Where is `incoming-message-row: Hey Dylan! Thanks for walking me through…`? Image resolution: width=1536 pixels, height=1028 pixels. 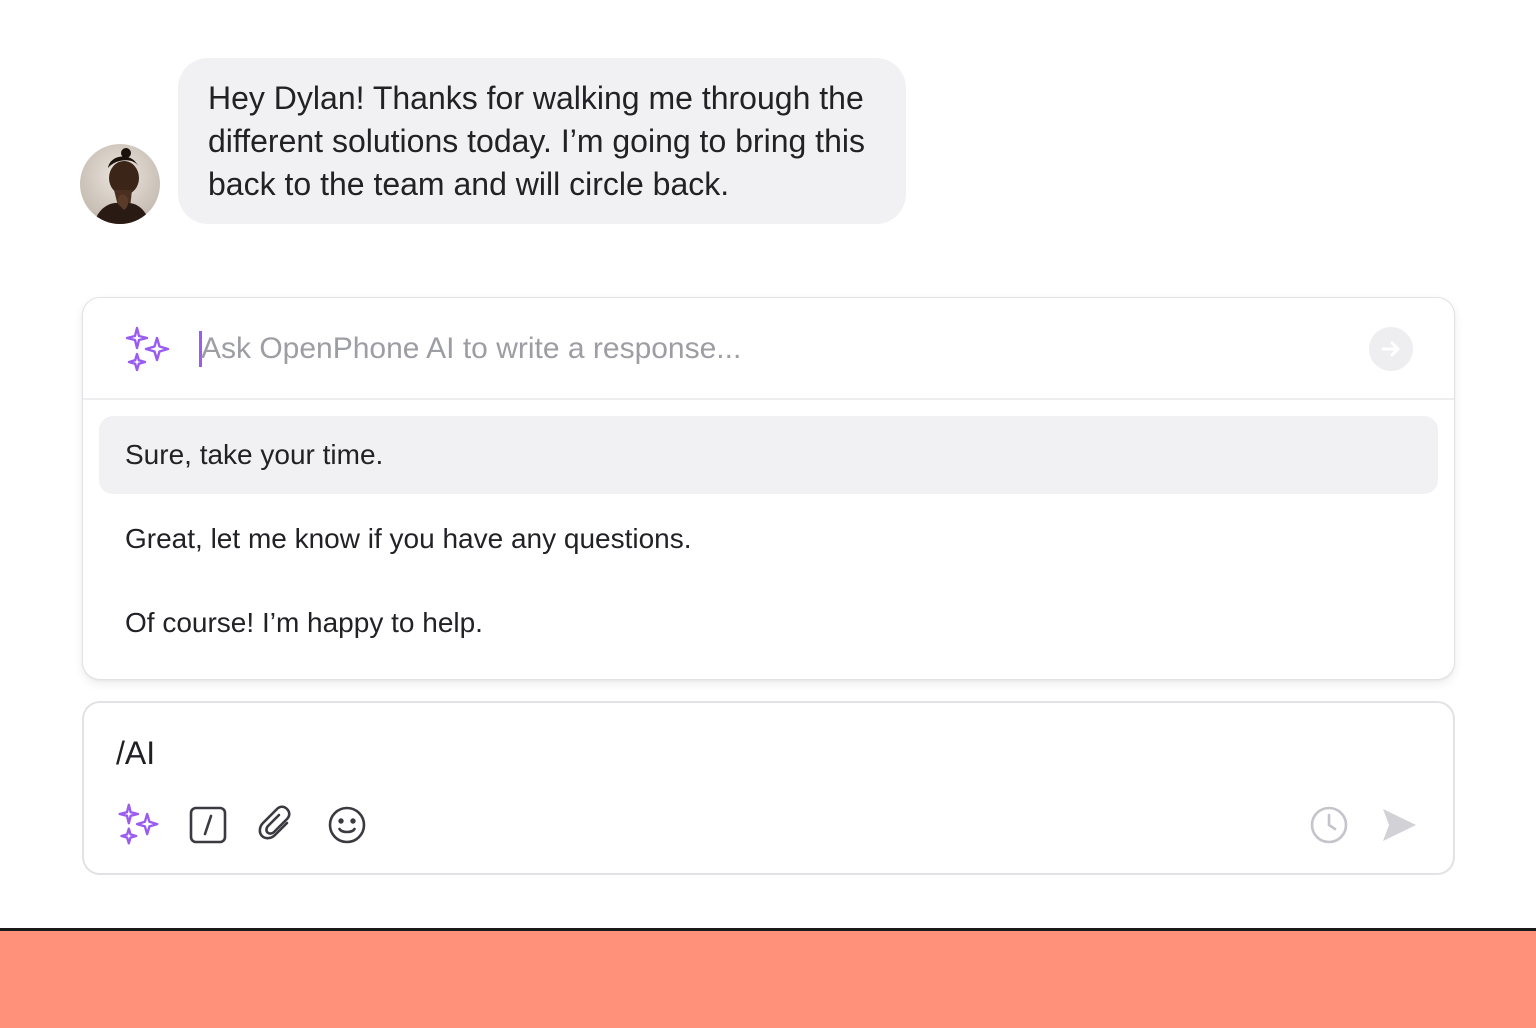 incoming-message-row: Hey Dylan! Thanks for walking me through… is located at coordinates (493, 141).